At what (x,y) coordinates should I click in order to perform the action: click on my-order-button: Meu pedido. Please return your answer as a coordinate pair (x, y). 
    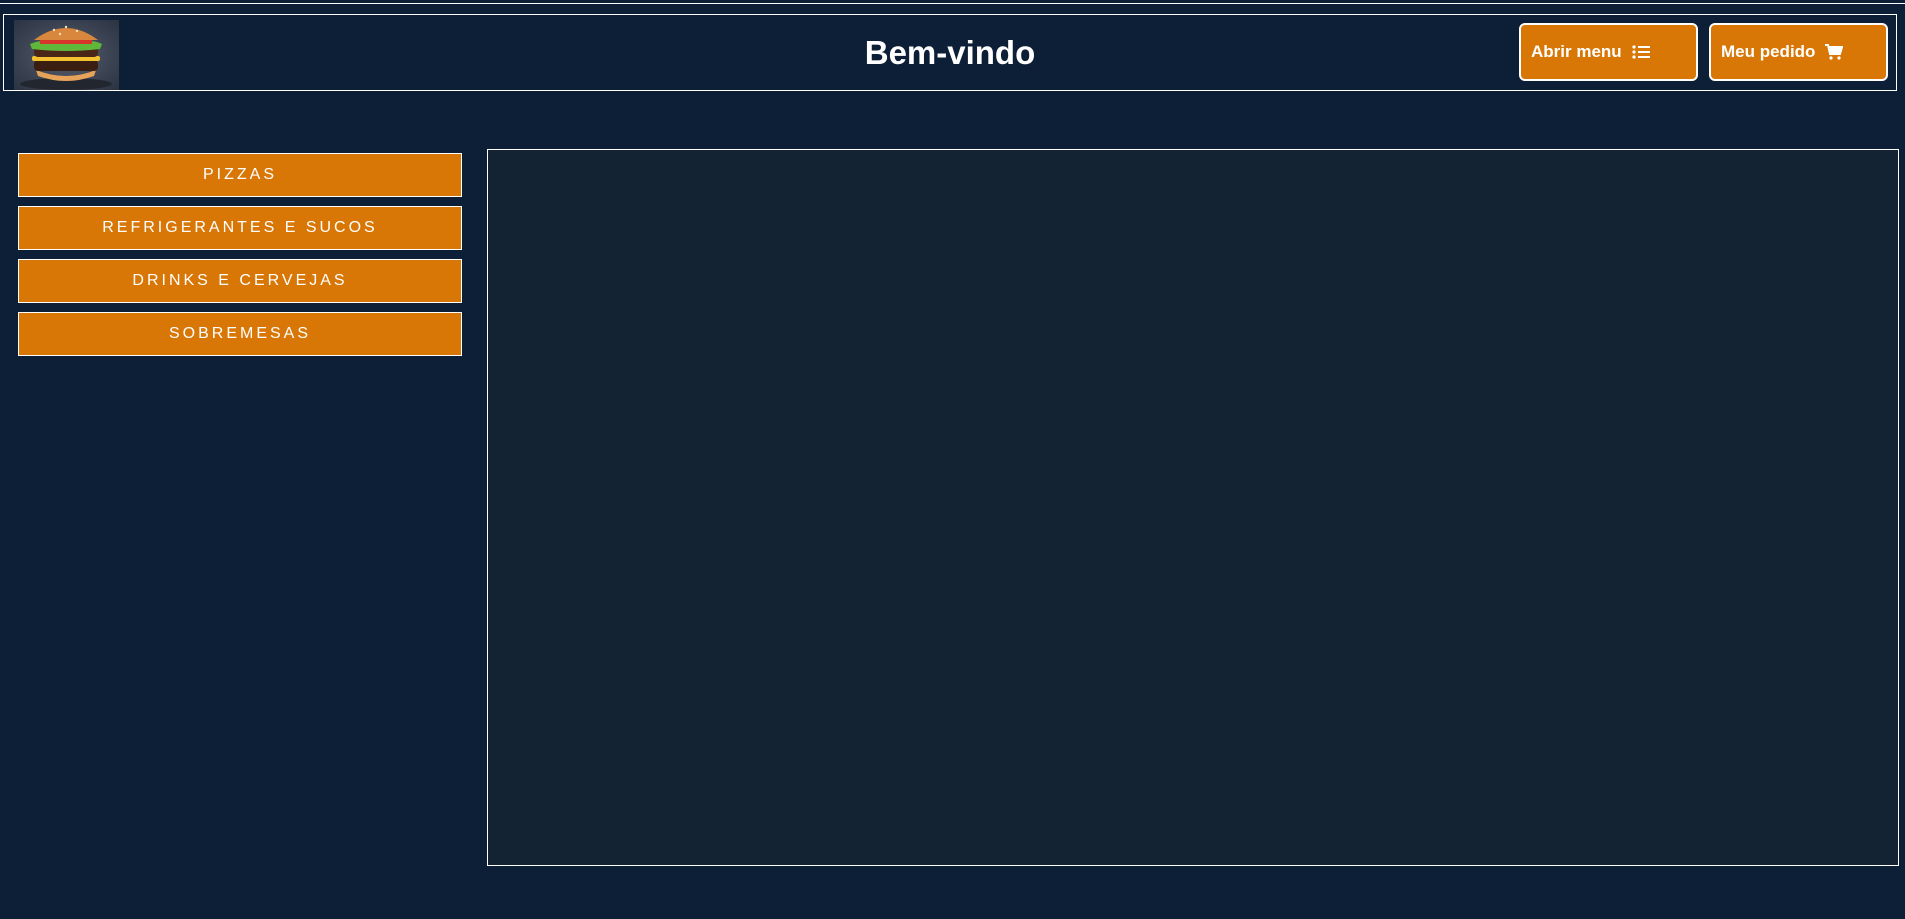
    Looking at the image, I should click on (1798, 52).